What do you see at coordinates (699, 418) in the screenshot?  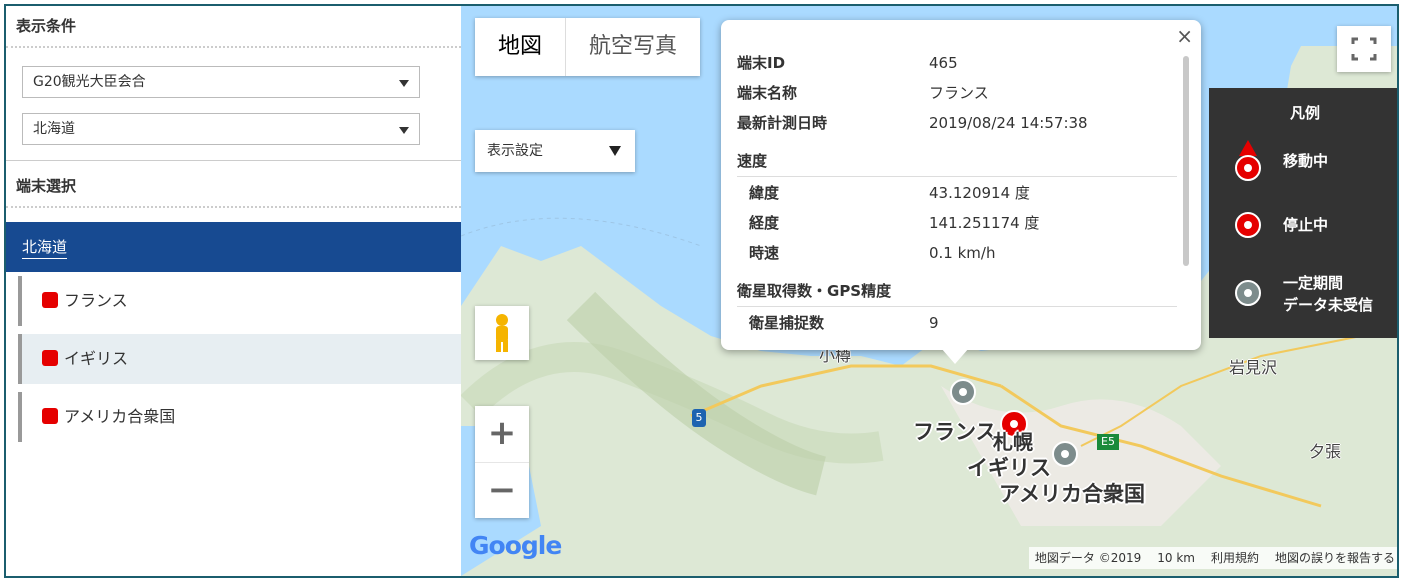 I see `route-shield: 5` at bounding box center [699, 418].